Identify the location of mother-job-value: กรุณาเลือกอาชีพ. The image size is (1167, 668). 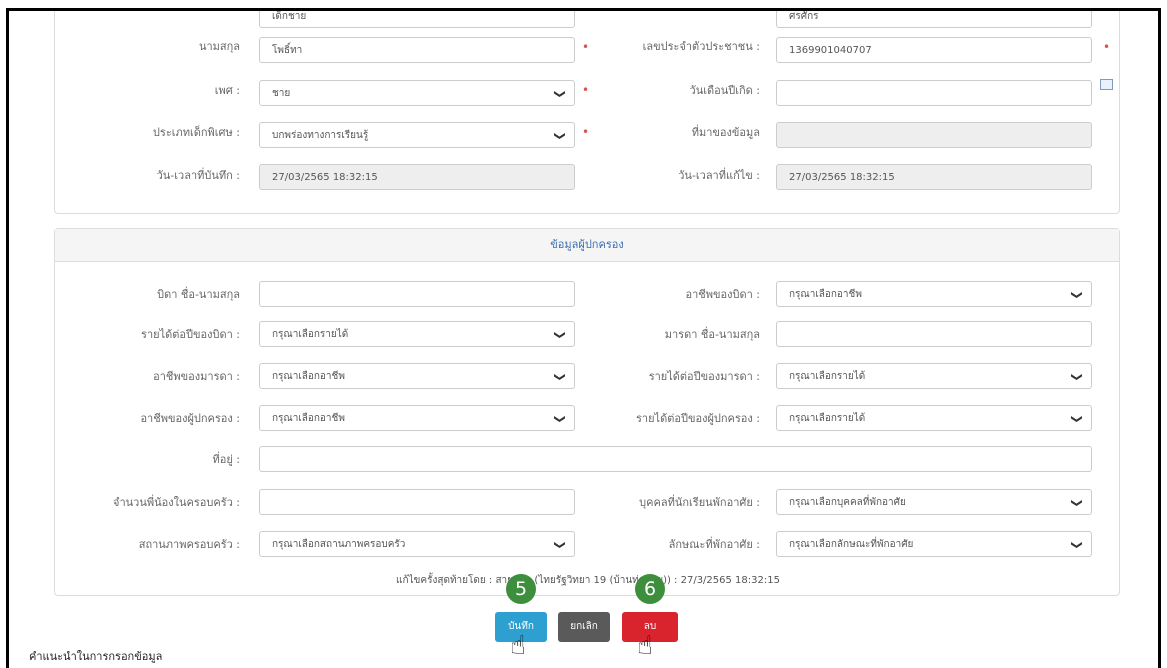
(308, 376).